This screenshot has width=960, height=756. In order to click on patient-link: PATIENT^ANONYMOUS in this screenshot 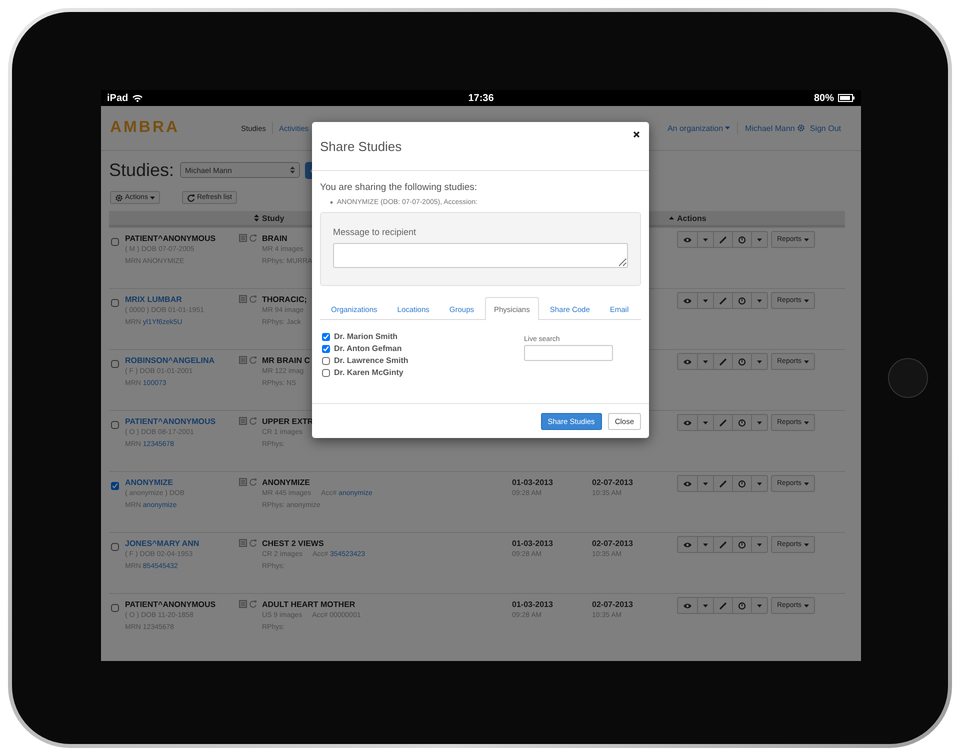, I will do `click(170, 421)`.